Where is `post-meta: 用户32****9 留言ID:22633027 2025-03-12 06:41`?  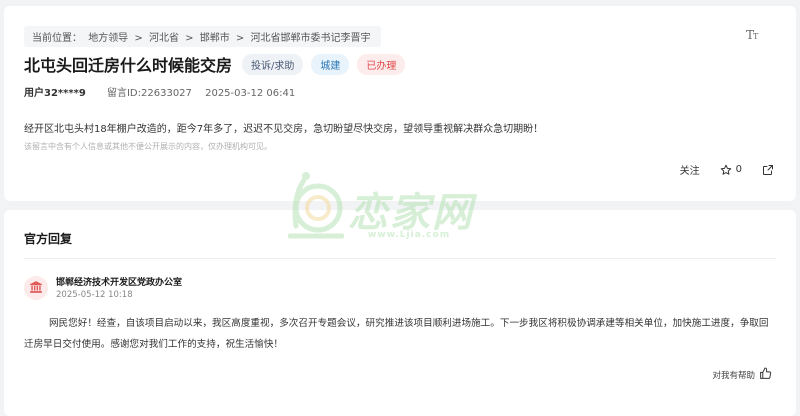 post-meta: 用户32****9 留言ID:22633027 2025-03-12 06:41 is located at coordinates (159, 91).